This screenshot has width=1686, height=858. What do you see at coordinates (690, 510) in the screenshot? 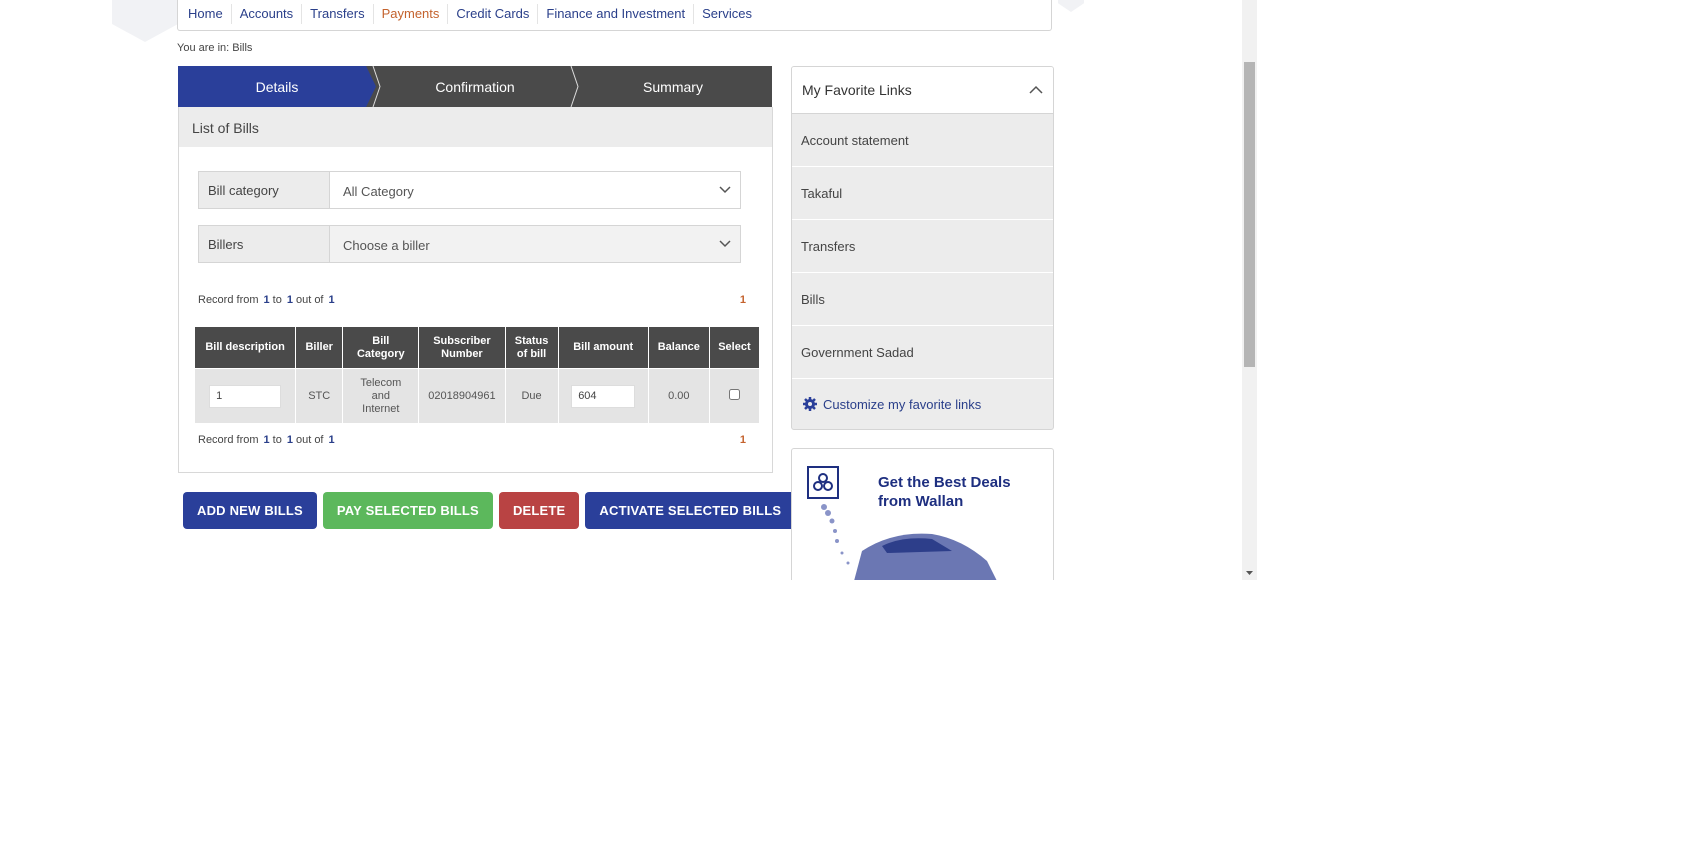
I see `activate-selected-bills-button: ACTIVATE SELECTED BILLS` at bounding box center [690, 510].